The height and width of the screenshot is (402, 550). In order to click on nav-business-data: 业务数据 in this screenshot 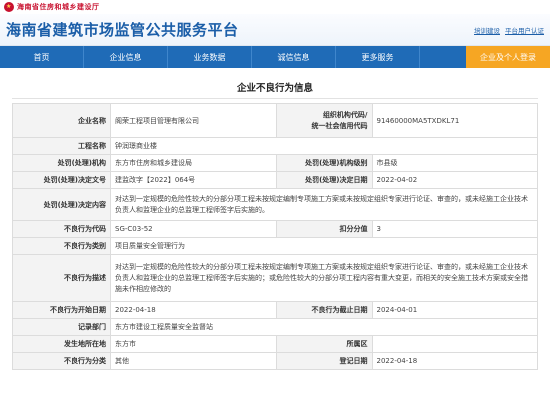, I will do `click(210, 57)`.